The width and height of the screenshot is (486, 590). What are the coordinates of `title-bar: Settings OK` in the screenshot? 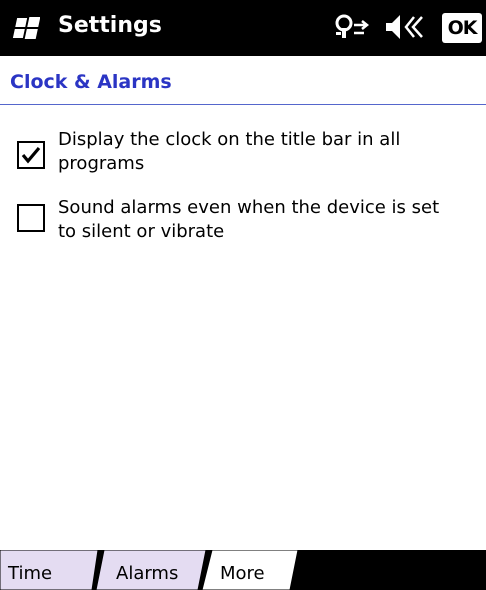 It's located at (243, 28).